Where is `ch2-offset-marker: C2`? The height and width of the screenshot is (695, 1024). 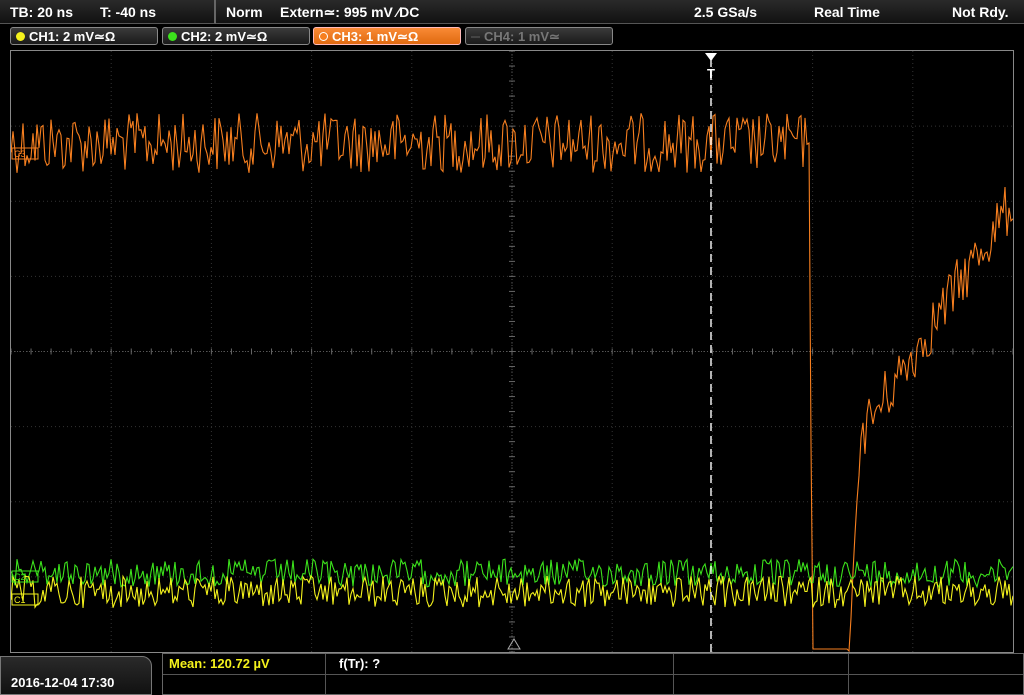
ch2-offset-marker: C2 is located at coordinates (25, 576).